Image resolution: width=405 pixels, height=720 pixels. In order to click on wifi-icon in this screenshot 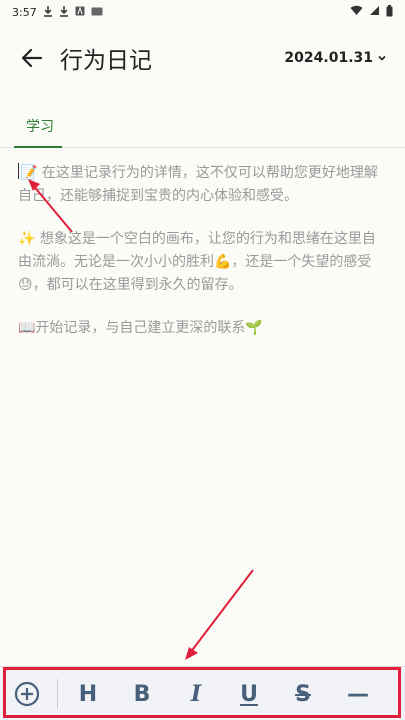, I will do `click(356, 12)`.